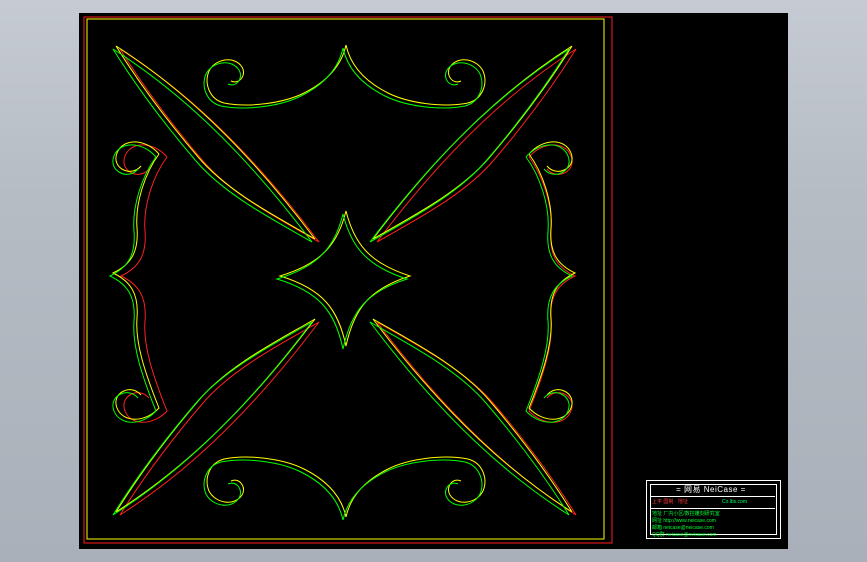 This screenshot has width=867, height=562. I want to click on title-block-divider, so click(713, 496).